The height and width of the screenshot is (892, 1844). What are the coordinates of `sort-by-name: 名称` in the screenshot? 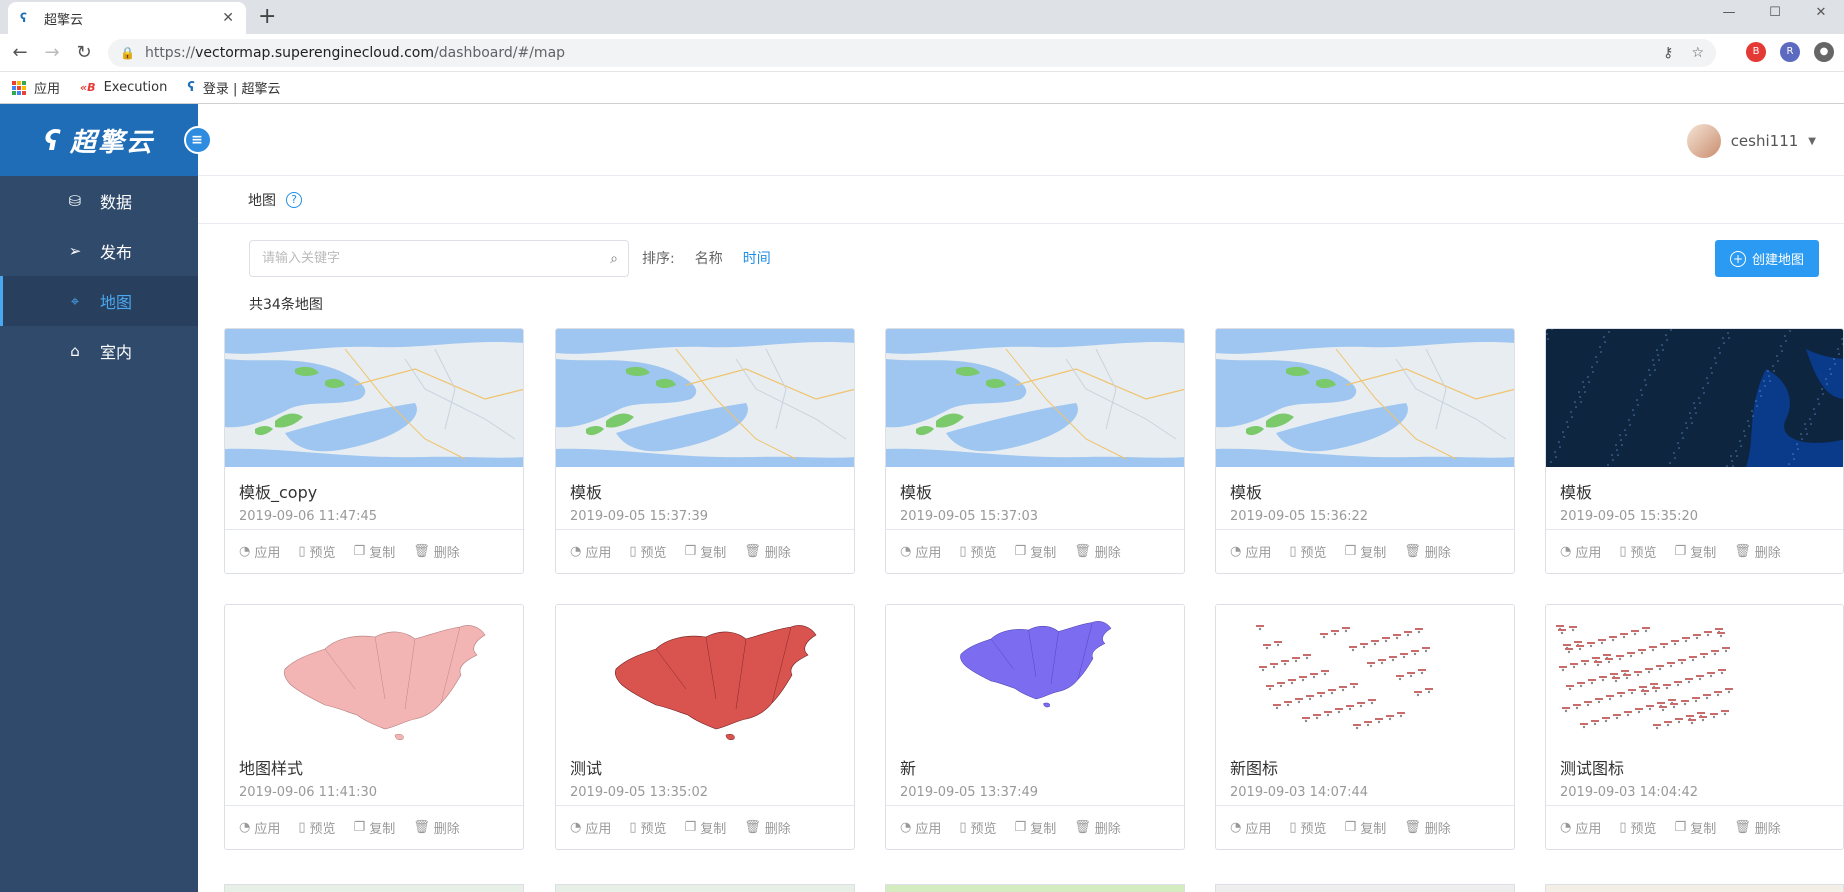 It's located at (709, 258).